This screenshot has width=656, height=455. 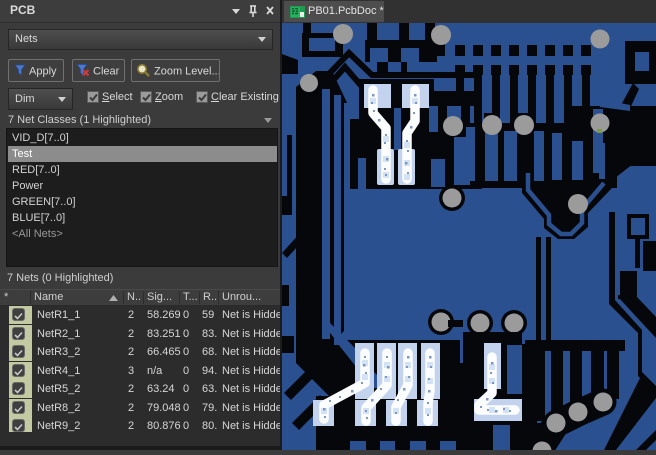 What do you see at coordinates (43, 72) in the screenshot?
I see `svg-text: Apply` at bounding box center [43, 72].